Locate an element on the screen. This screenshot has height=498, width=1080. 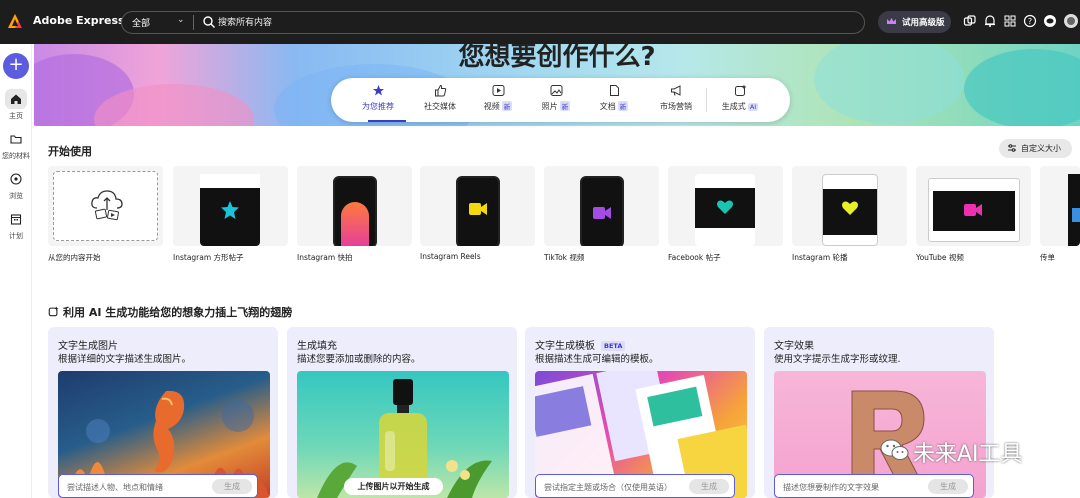
tab-marketing: 市场营销 is located at coordinates (676, 98).